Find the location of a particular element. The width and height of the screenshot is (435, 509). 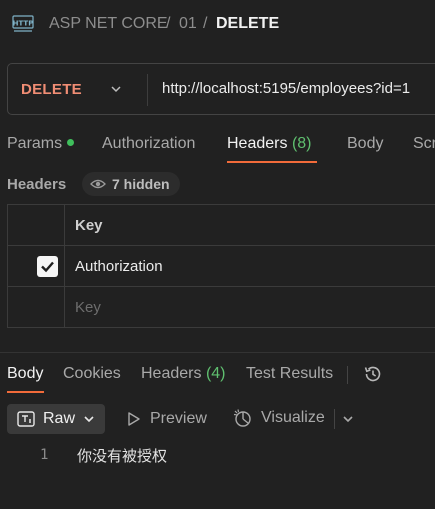

raw-format-label: Raw is located at coordinates (59, 418).